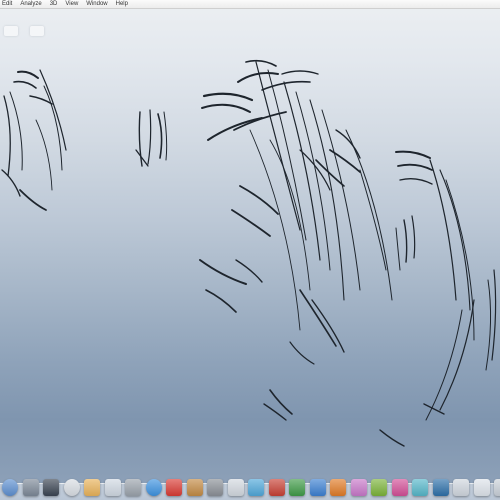 This screenshot has height=500, width=500. I want to click on teal-app-icon, so click(420, 487).